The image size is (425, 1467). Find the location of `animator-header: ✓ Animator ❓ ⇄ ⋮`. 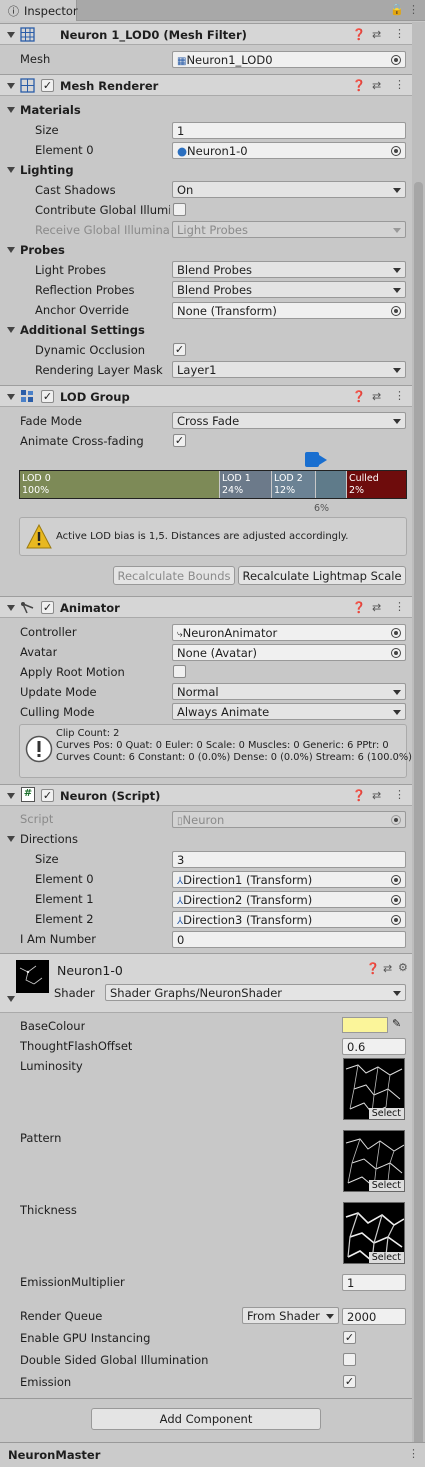

animator-header: ✓ Animator ❓ ⇄ ⋮ is located at coordinates (206, 607).